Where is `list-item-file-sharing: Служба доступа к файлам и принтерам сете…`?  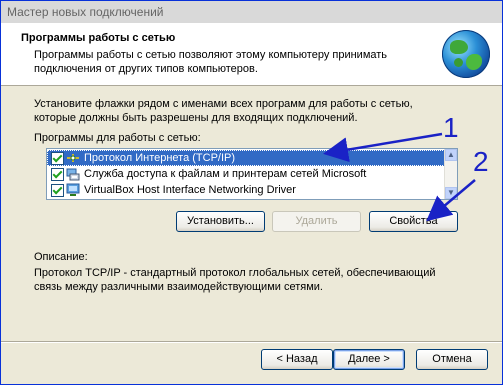 list-item-file-sharing: Служба доступа к файлам и принтерам сете… is located at coordinates (246, 174).